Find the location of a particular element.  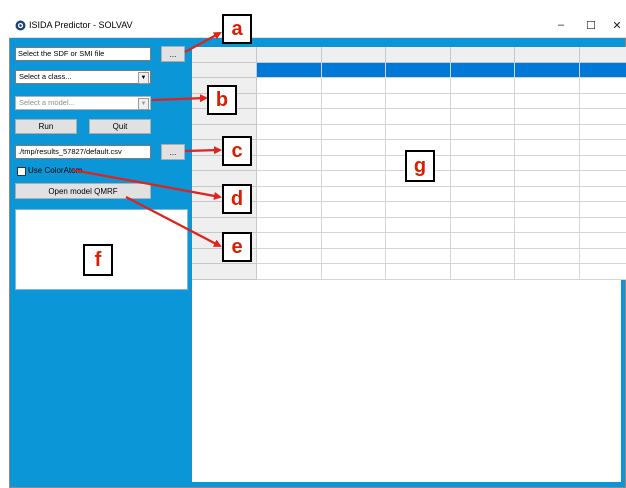

open-model-qmrf-button: Open model QMRF is located at coordinates (83, 191).